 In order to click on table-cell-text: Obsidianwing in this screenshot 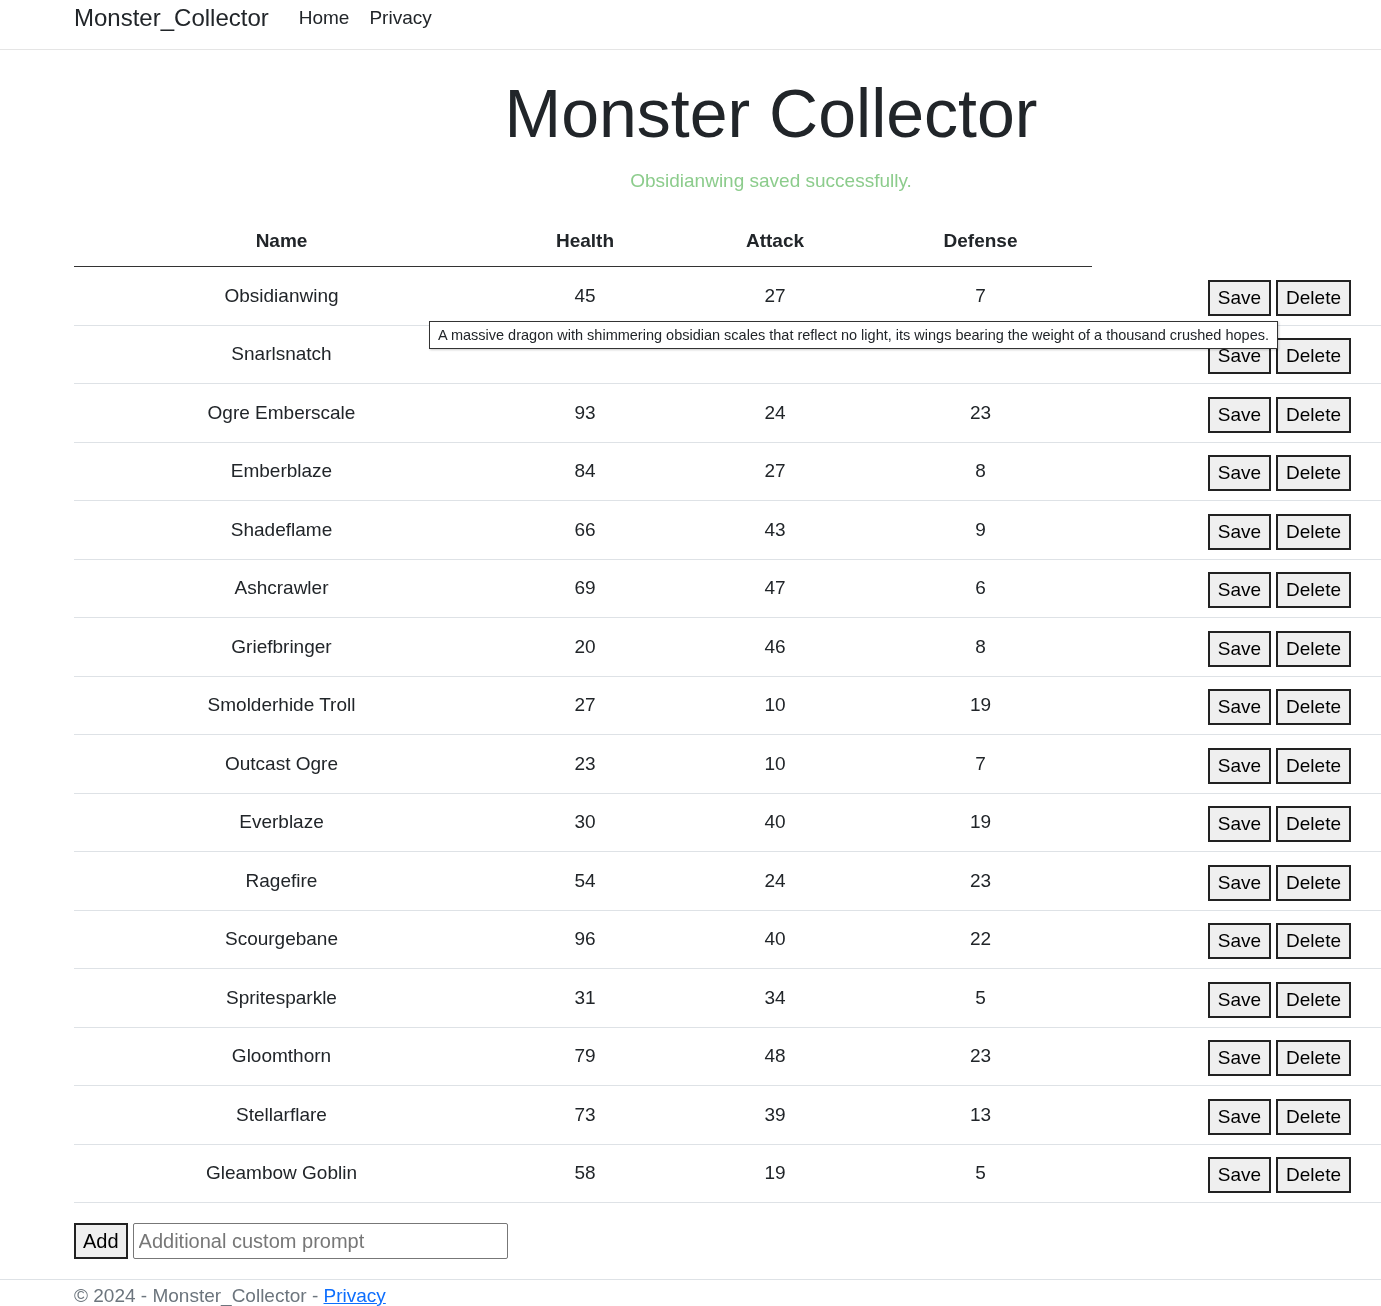, I will do `click(281, 295)`.